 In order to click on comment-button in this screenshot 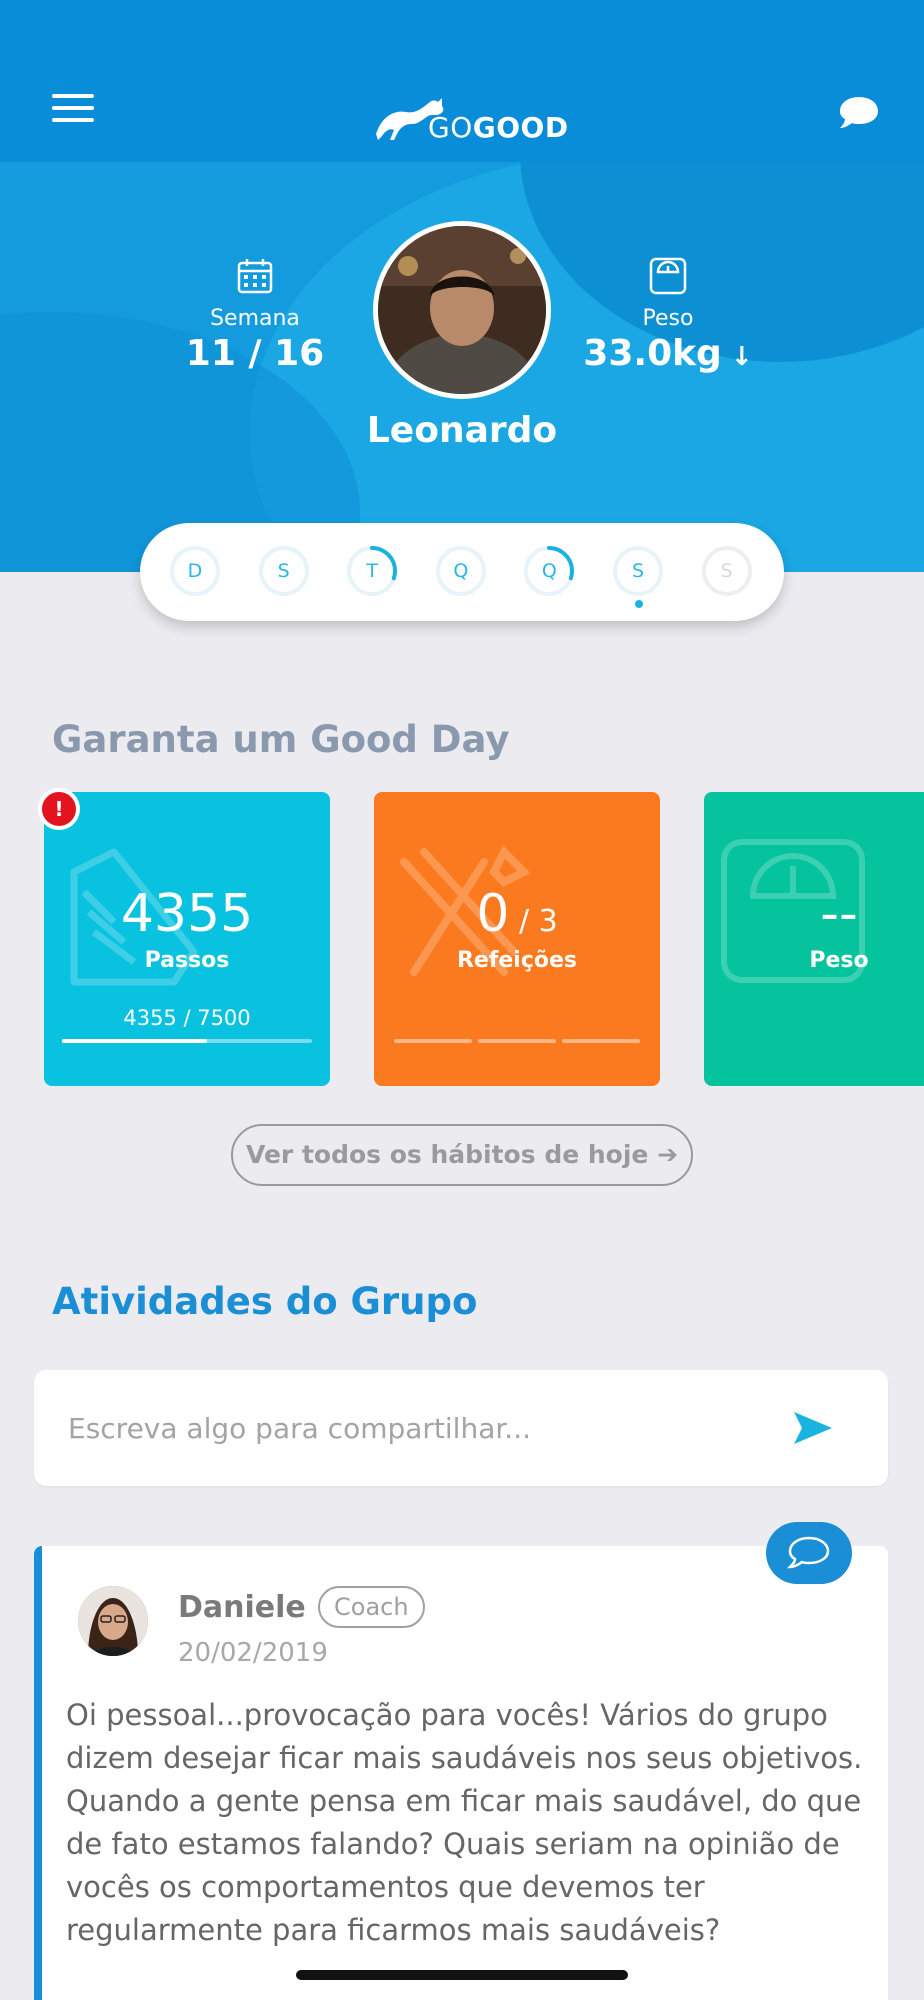, I will do `click(809, 1553)`.